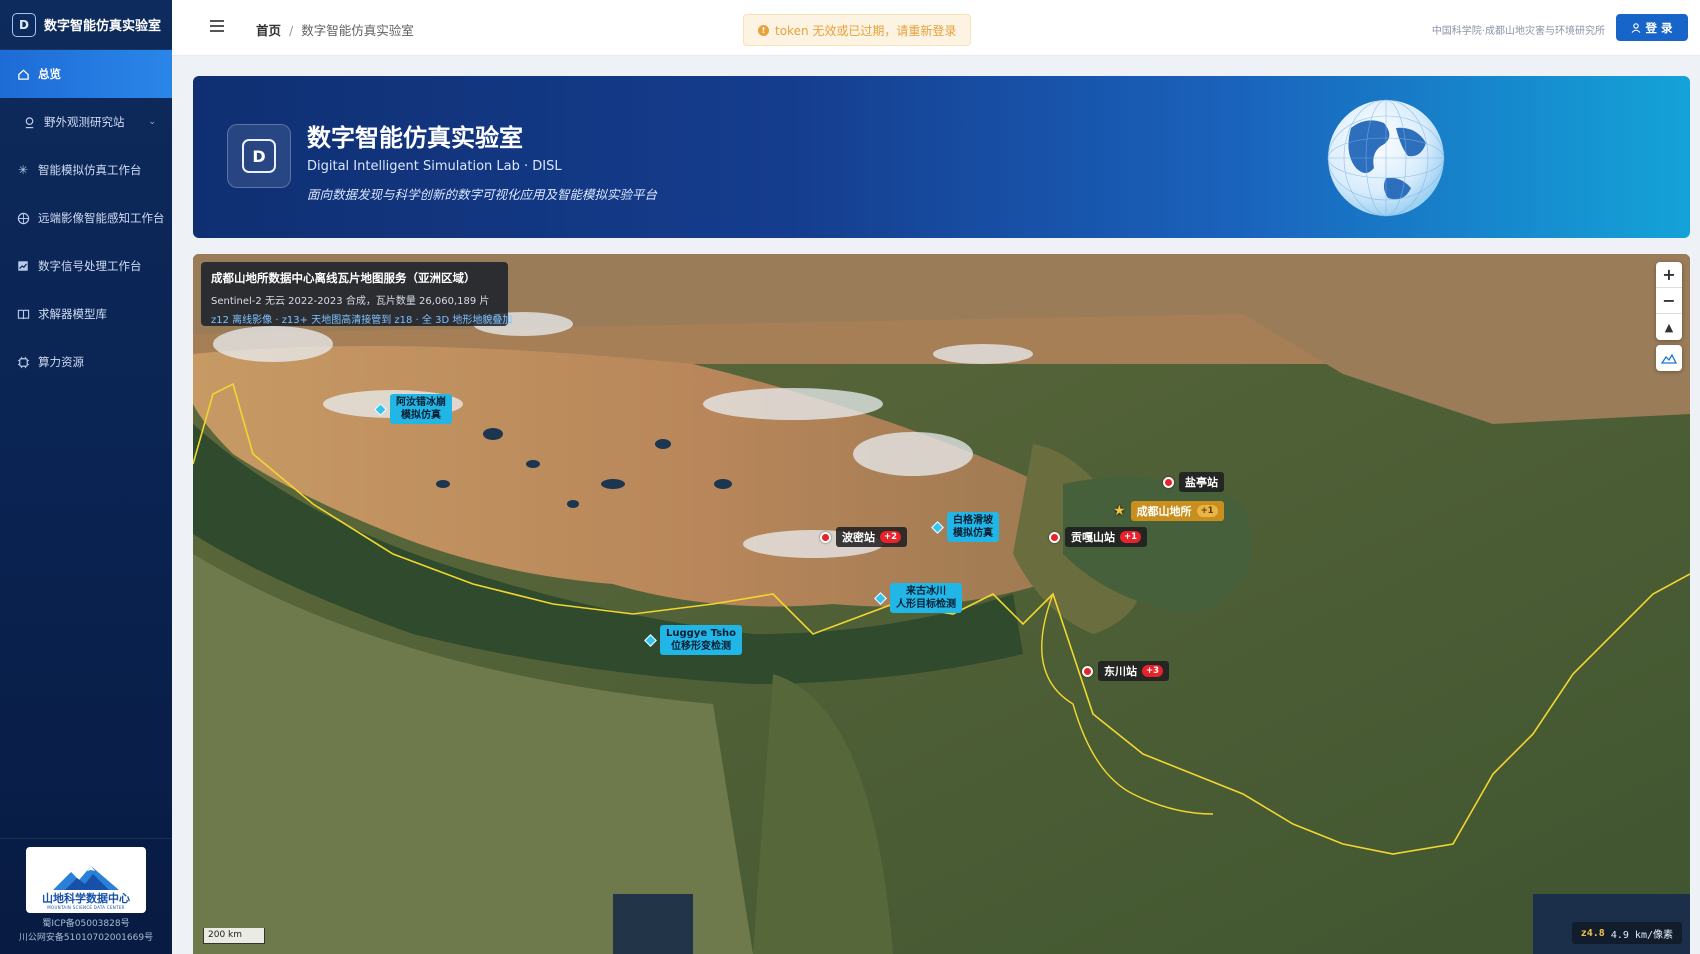 The width and height of the screenshot is (1700, 954). I want to click on station-marker-dongchuan: 东川站 +3, so click(1126, 671).